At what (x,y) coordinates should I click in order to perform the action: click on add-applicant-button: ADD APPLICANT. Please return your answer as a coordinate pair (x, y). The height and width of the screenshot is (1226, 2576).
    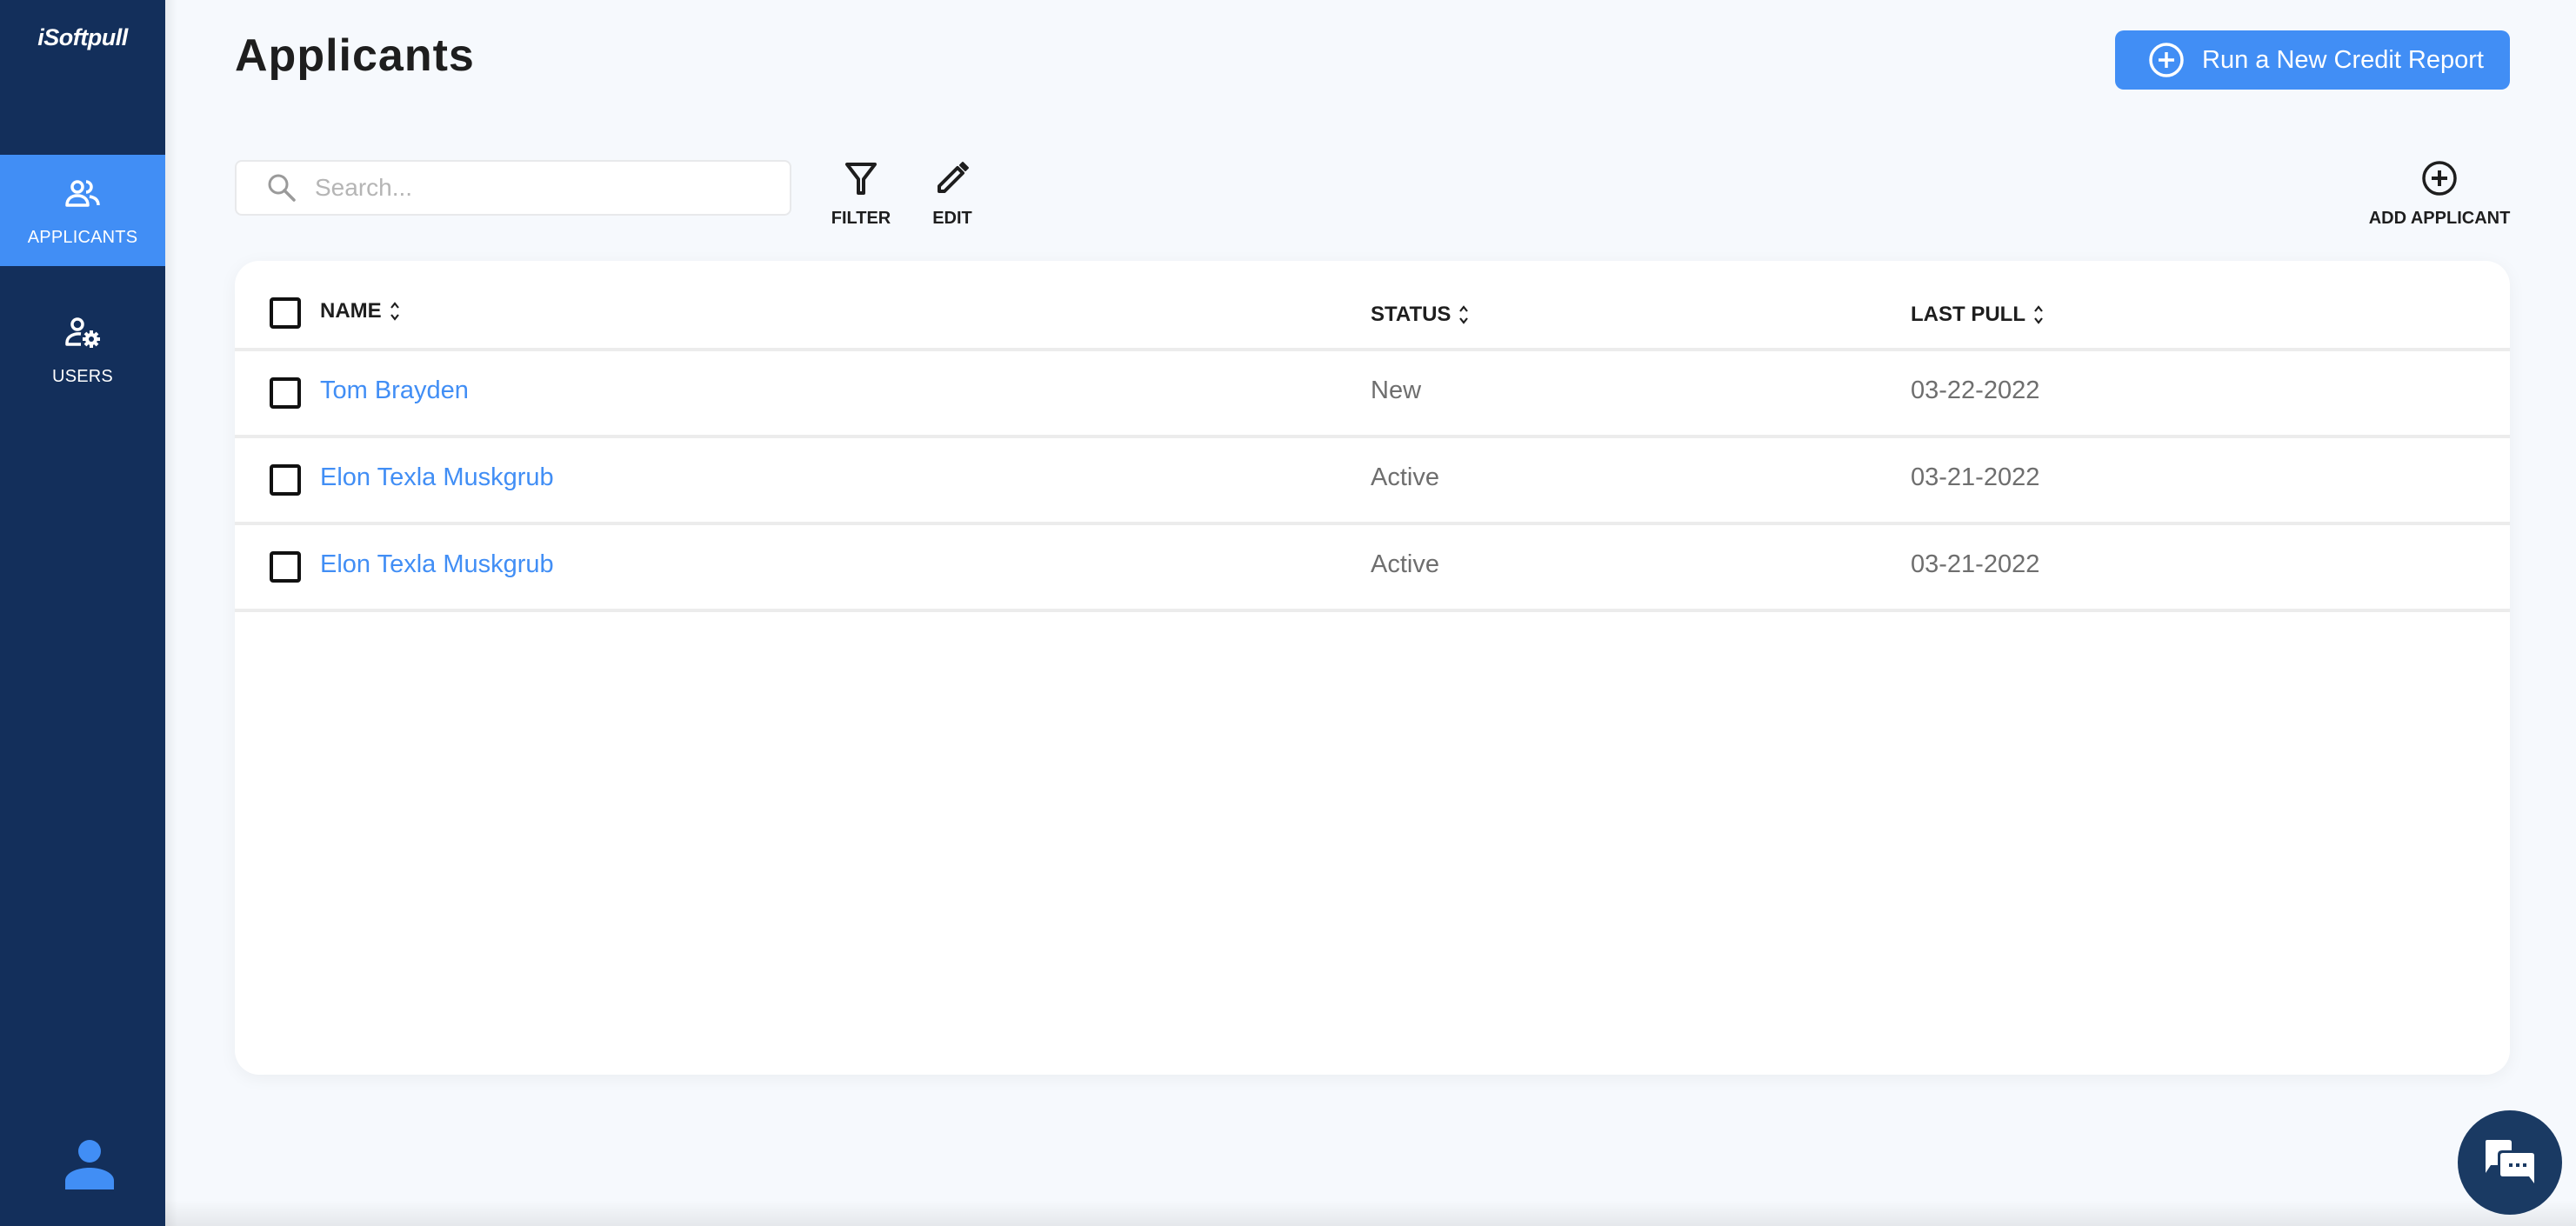
    Looking at the image, I should click on (2439, 195).